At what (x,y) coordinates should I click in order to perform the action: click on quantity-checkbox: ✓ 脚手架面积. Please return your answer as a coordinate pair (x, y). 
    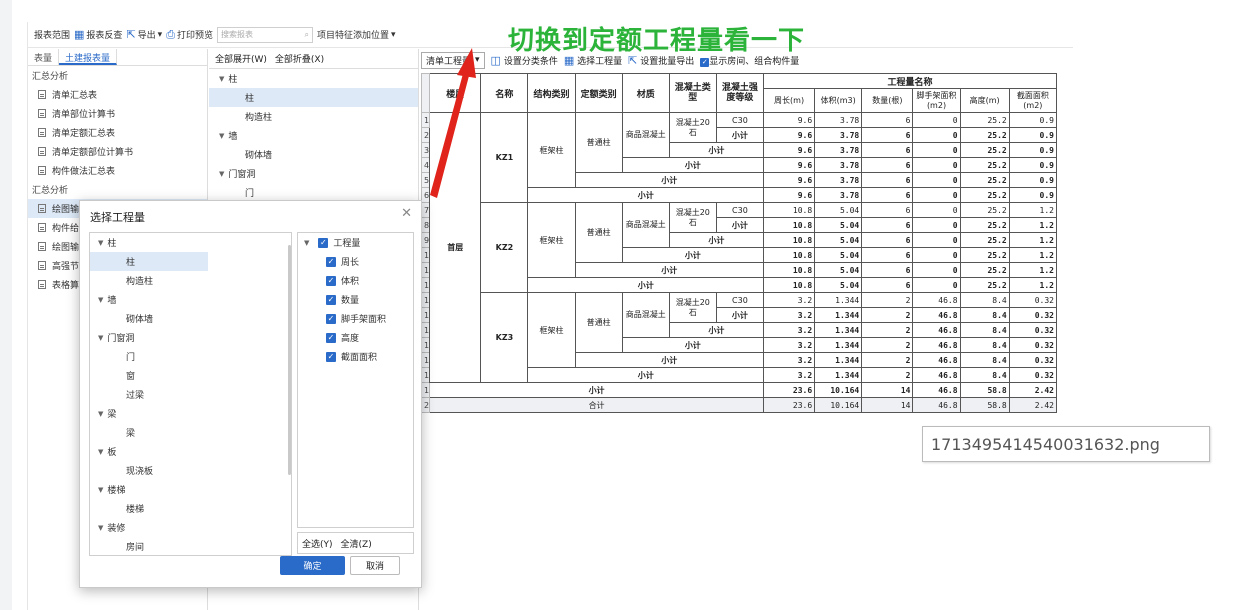
    Looking at the image, I should click on (355, 318).